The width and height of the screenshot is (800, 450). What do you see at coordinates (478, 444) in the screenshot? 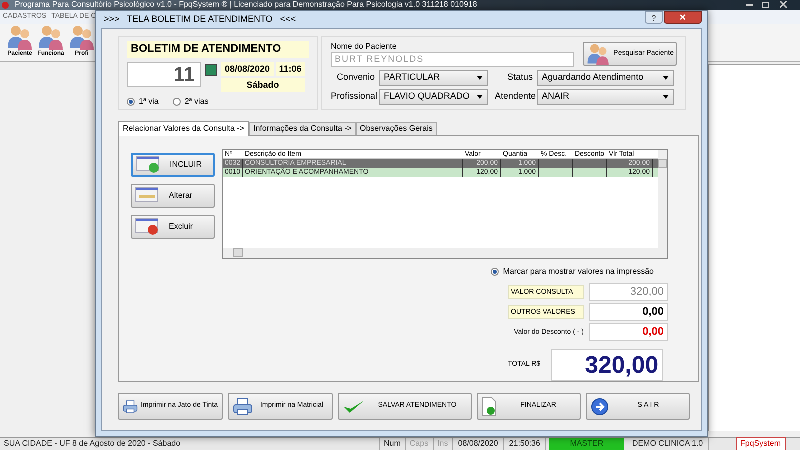
I see `status-text: 08/08/2020` at bounding box center [478, 444].